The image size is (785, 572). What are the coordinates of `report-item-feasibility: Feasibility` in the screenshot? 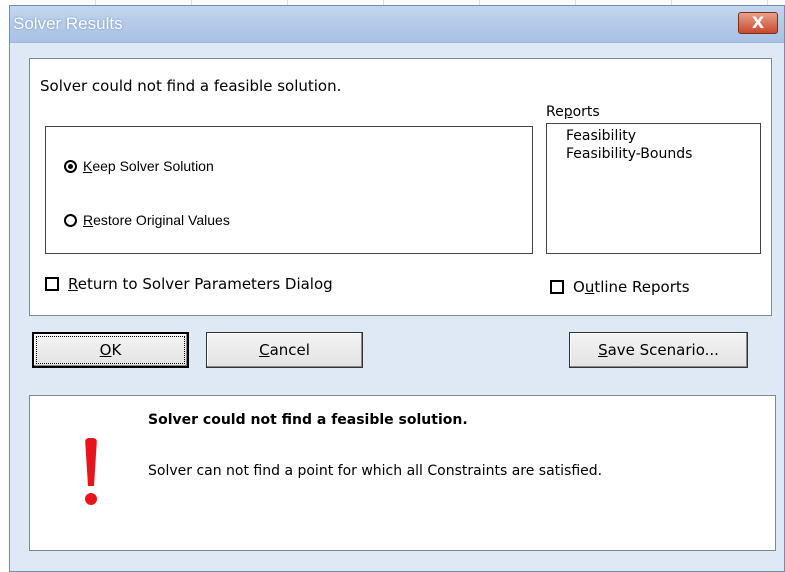 It's located at (663, 136).